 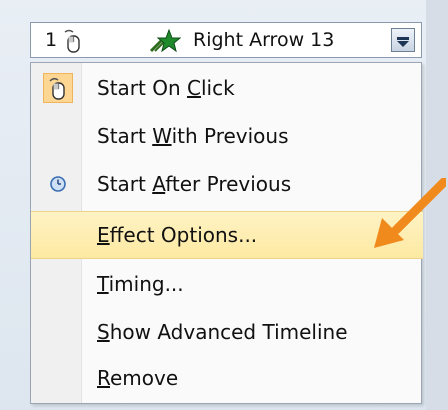 What do you see at coordinates (409, 219) in the screenshot?
I see `annotation-arrow-icon` at bounding box center [409, 219].